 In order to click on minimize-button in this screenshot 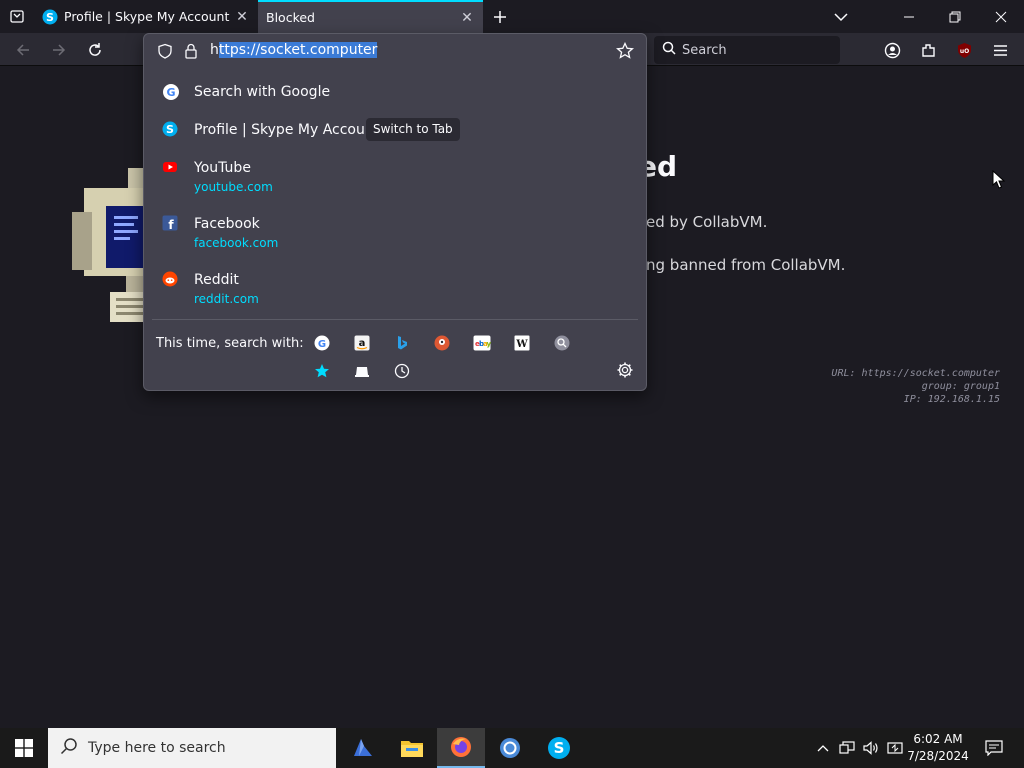, I will do `click(909, 16)`.